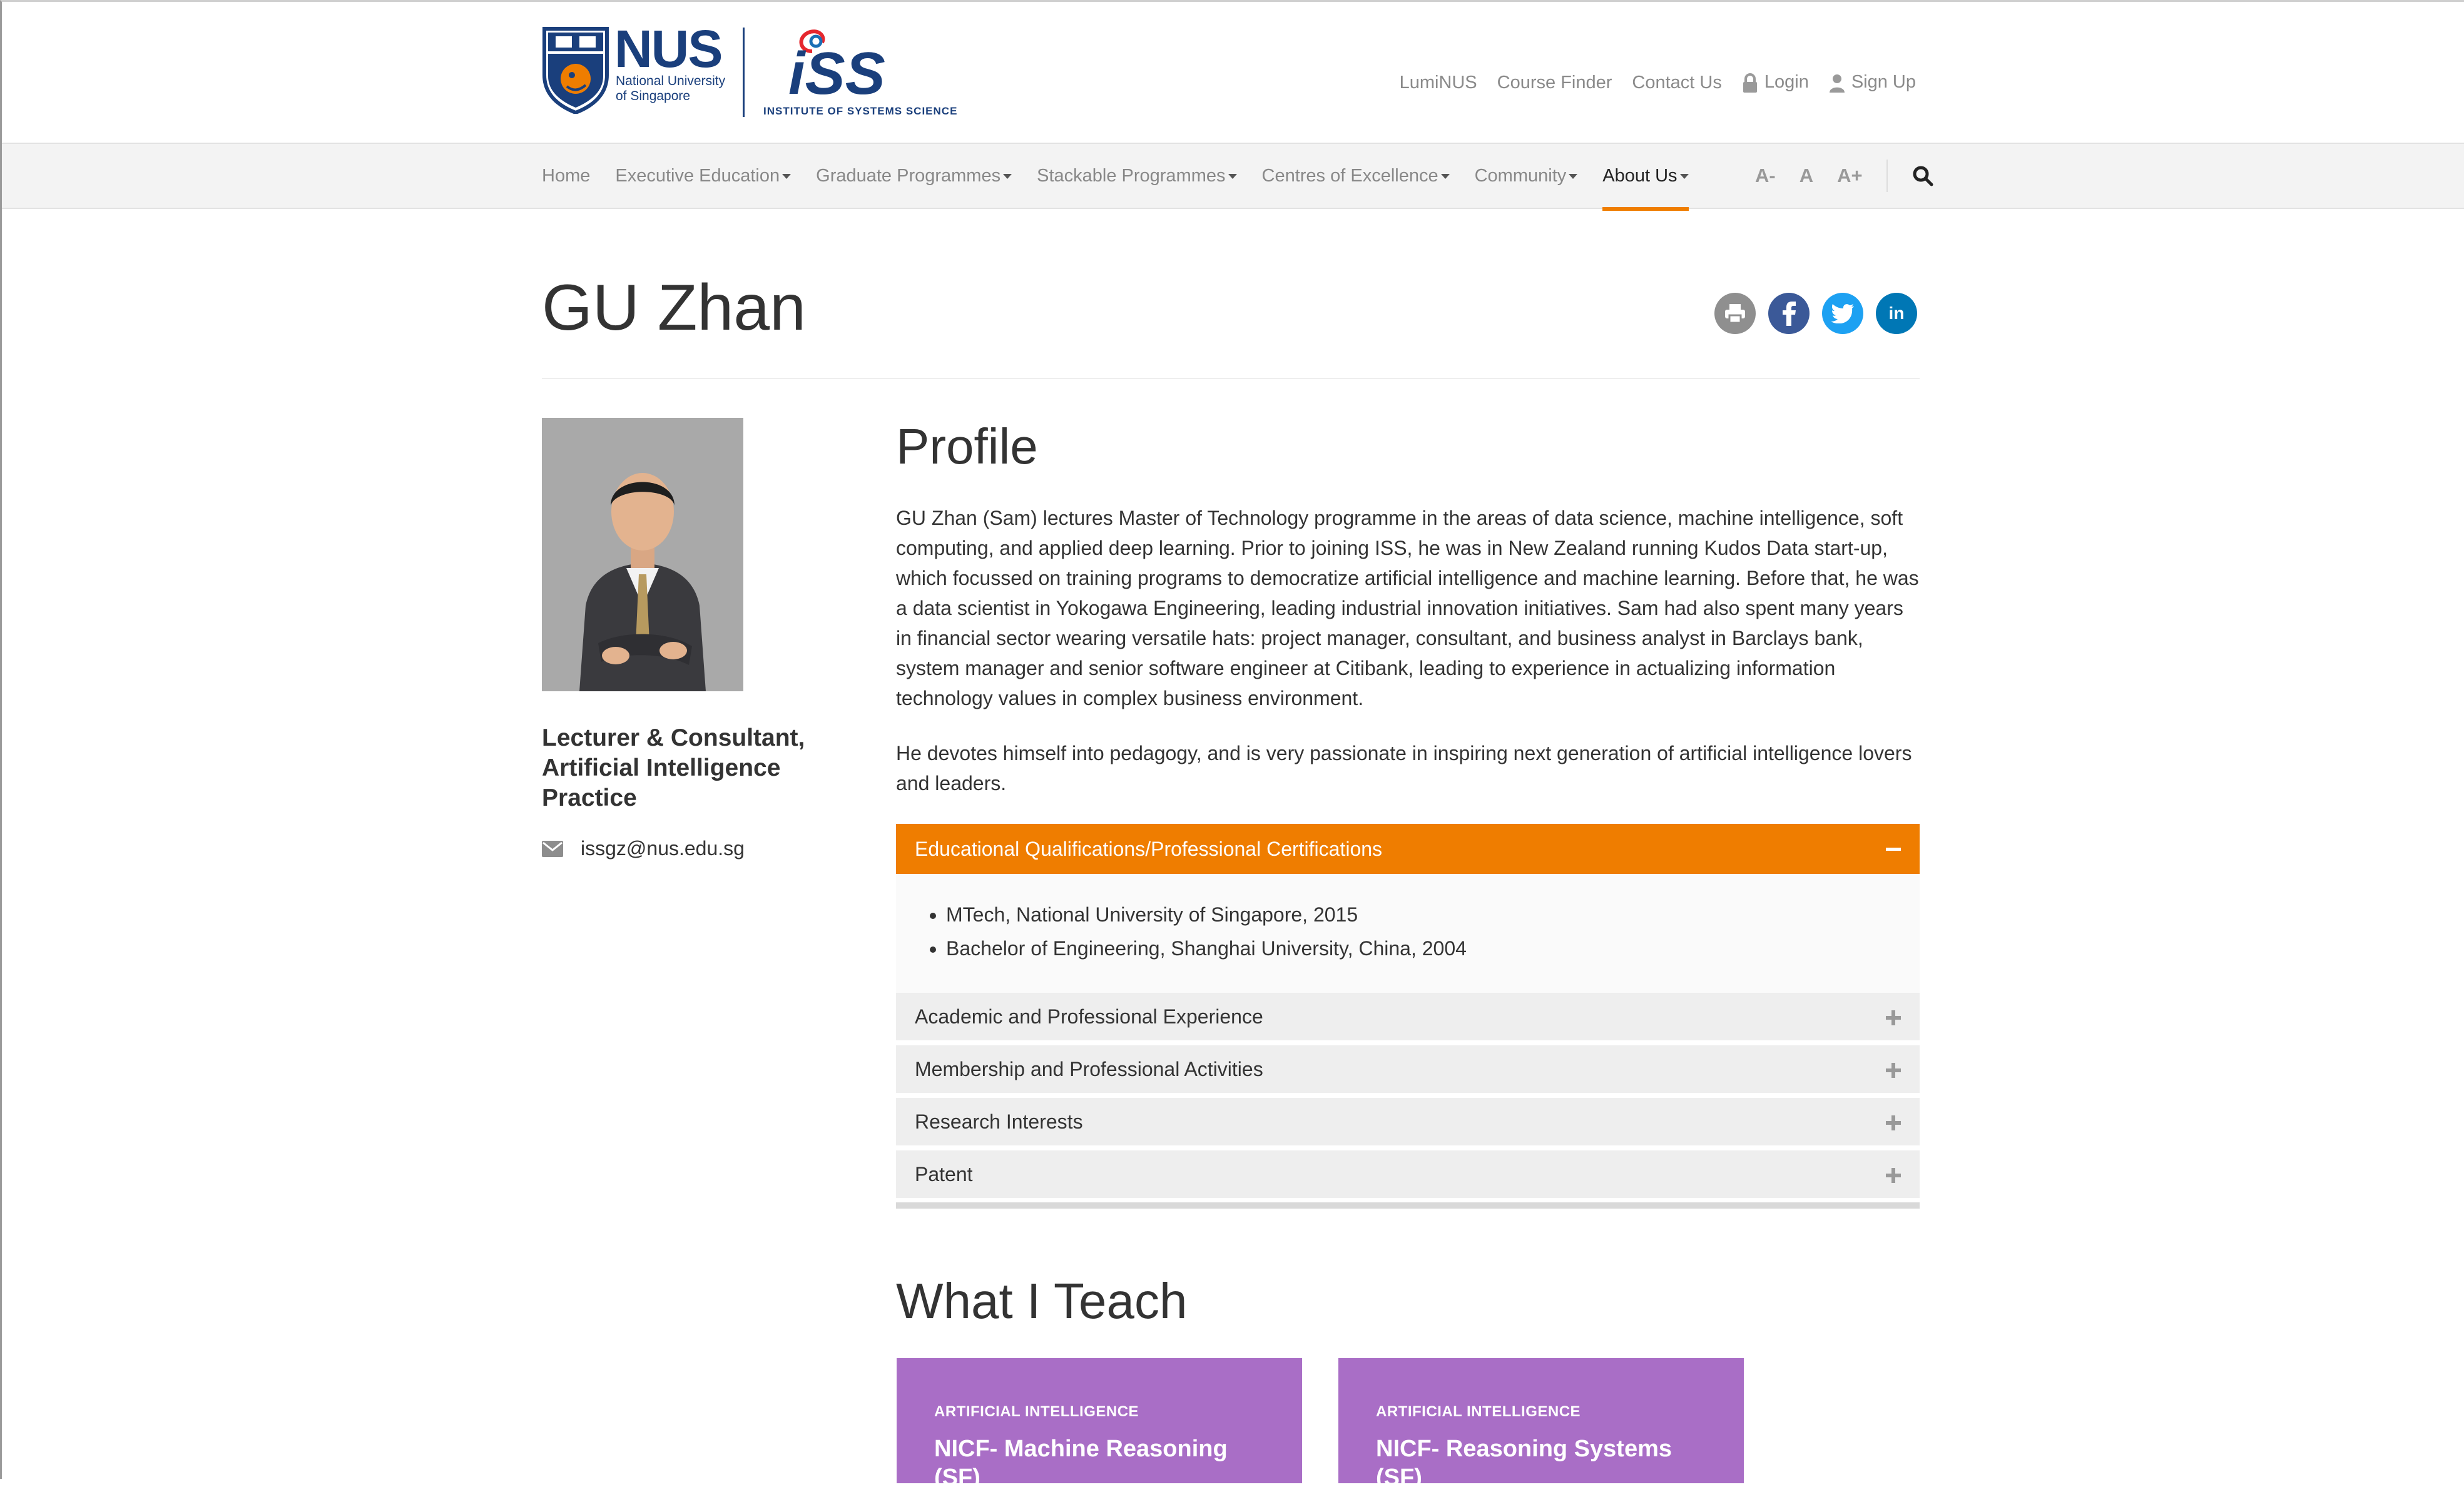 Image resolution: width=2464 pixels, height=1492 pixels. I want to click on facebook-icon, so click(1790, 314).